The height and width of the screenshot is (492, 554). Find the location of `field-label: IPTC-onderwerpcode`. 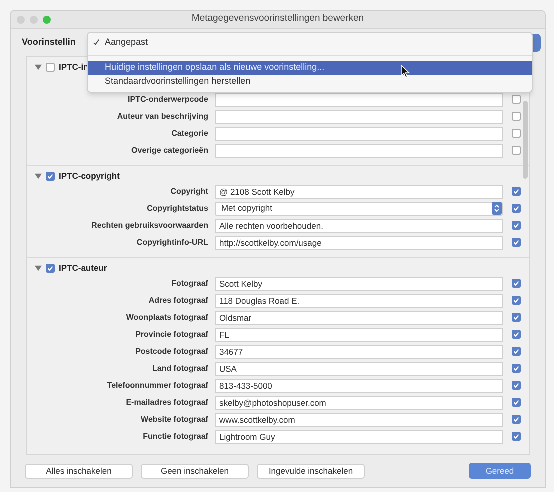

field-label: IPTC-onderwerpcode is located at coordinates (168, 100).